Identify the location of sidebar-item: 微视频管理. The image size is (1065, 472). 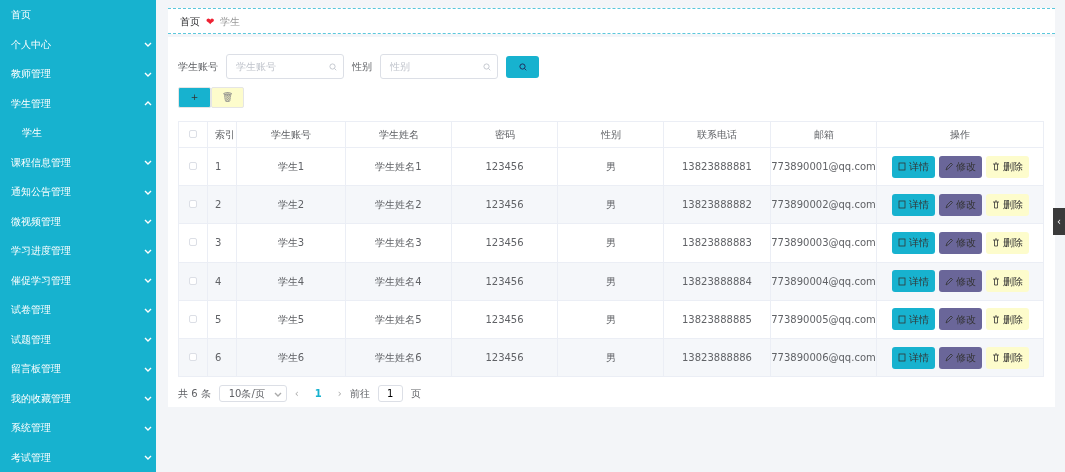
(36, 221).